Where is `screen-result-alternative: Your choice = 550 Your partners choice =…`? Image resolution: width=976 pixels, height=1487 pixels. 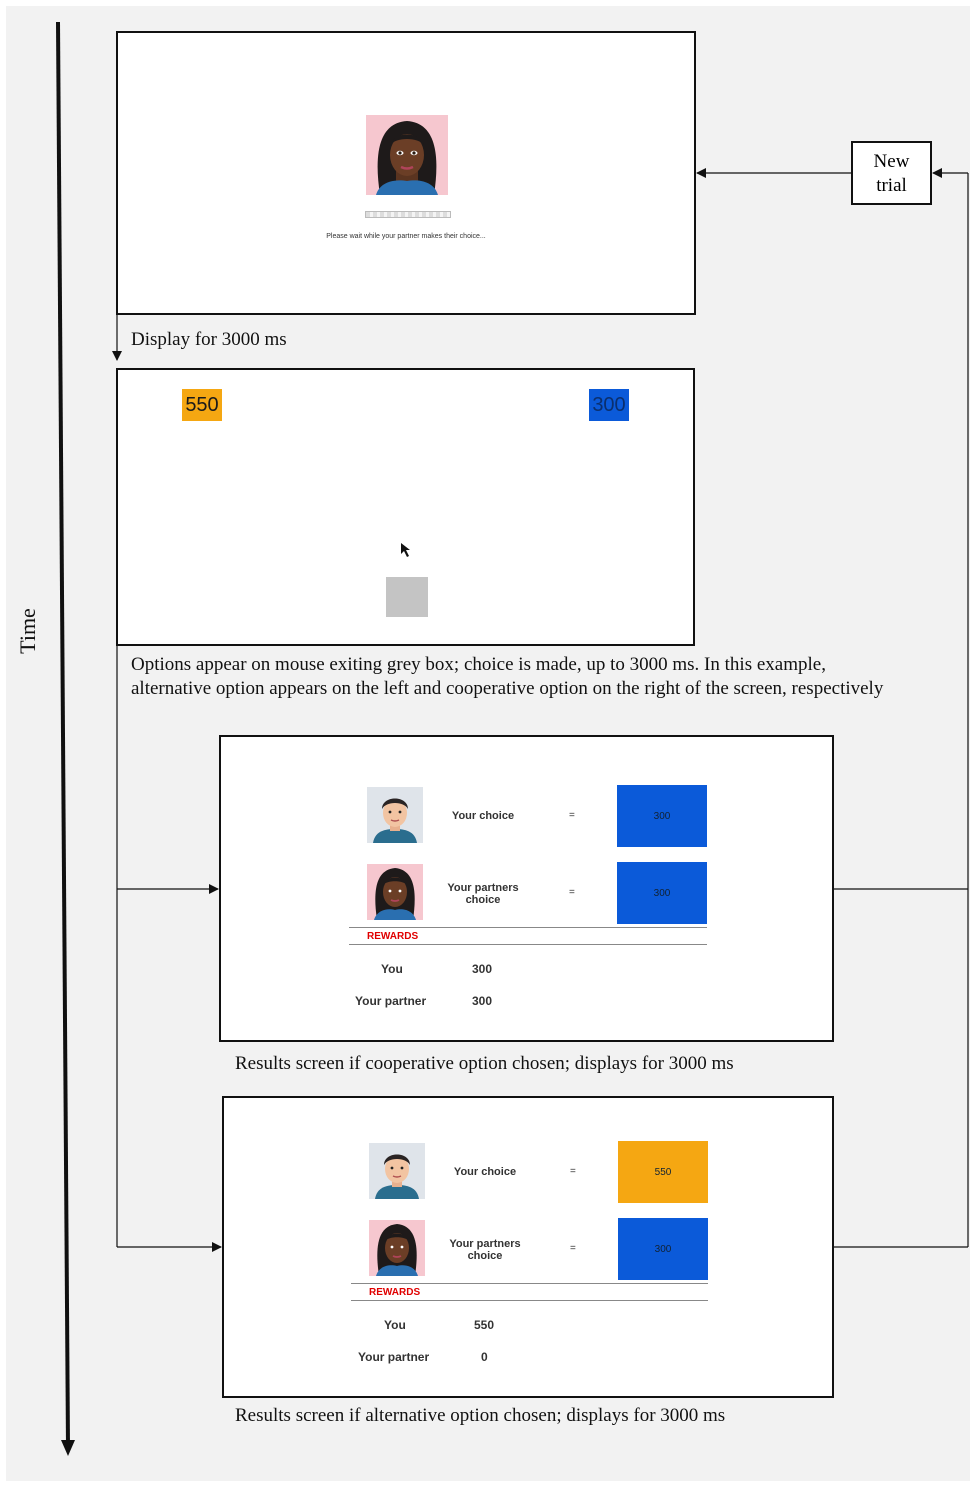
screen-result-alternative: Your choice = 550 Your partners choice =… is located at coordinates (528, 1247).